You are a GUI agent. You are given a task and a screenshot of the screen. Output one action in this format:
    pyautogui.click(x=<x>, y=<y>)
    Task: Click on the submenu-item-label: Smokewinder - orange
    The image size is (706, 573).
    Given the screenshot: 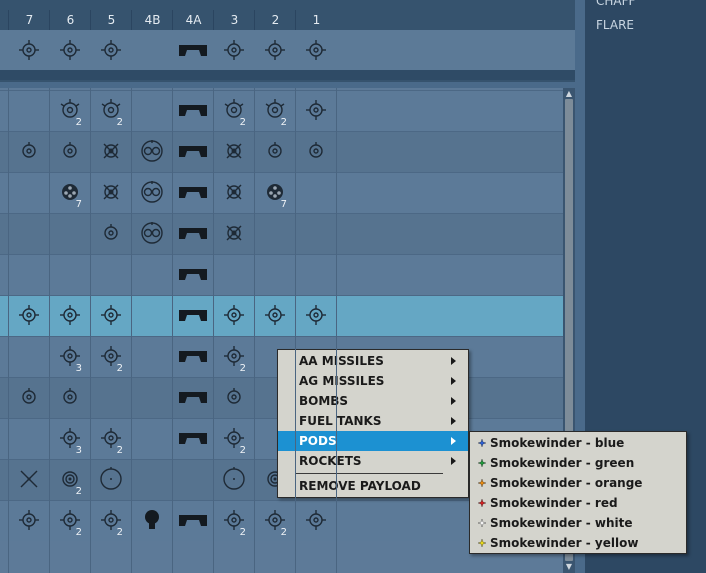 What is the action you would take?
    pyautogui.click(x=566, y=483)
    